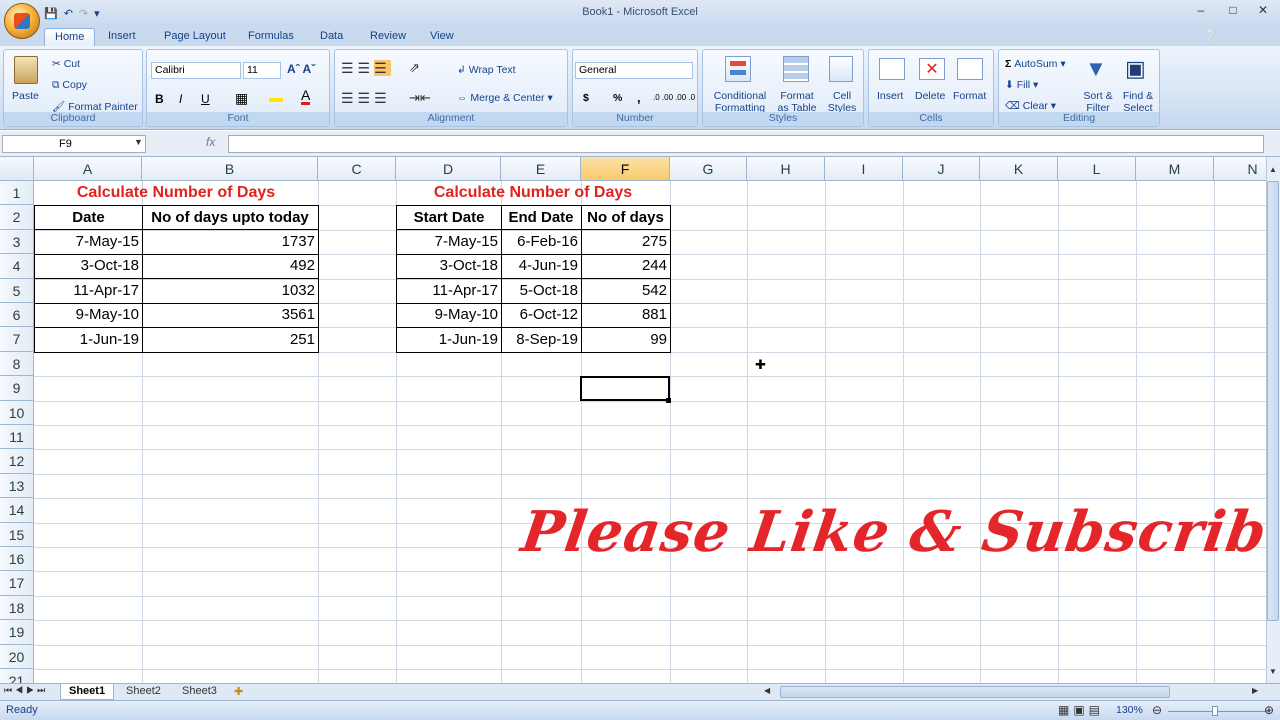  What do you see at coordinates (388, 37) in the screenshot?
I see `tab-review: Review` at bounding box center [388, 37].